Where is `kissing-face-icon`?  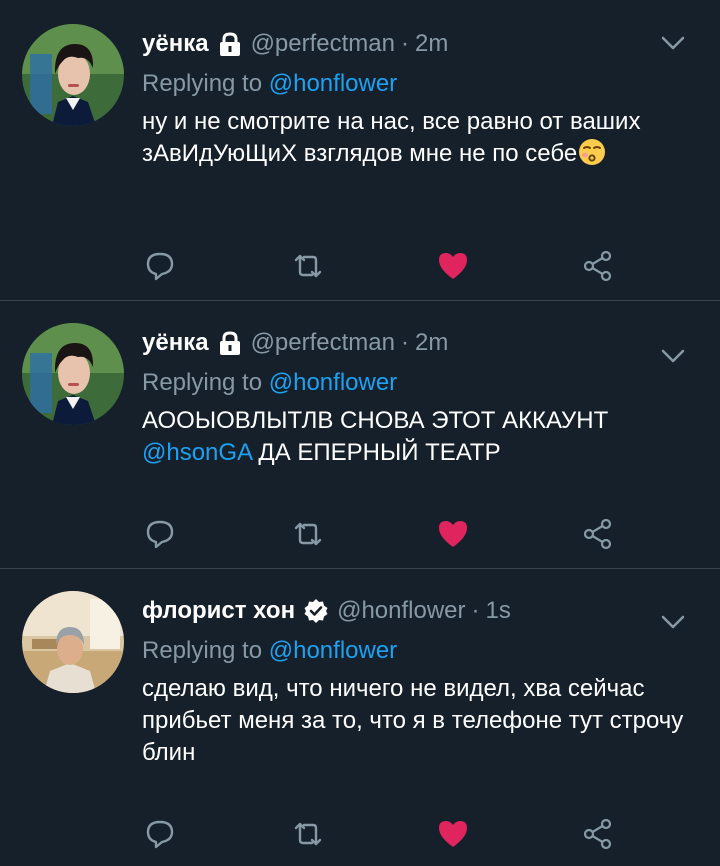
kissing-face-icon is located at coordinates (592, 152).